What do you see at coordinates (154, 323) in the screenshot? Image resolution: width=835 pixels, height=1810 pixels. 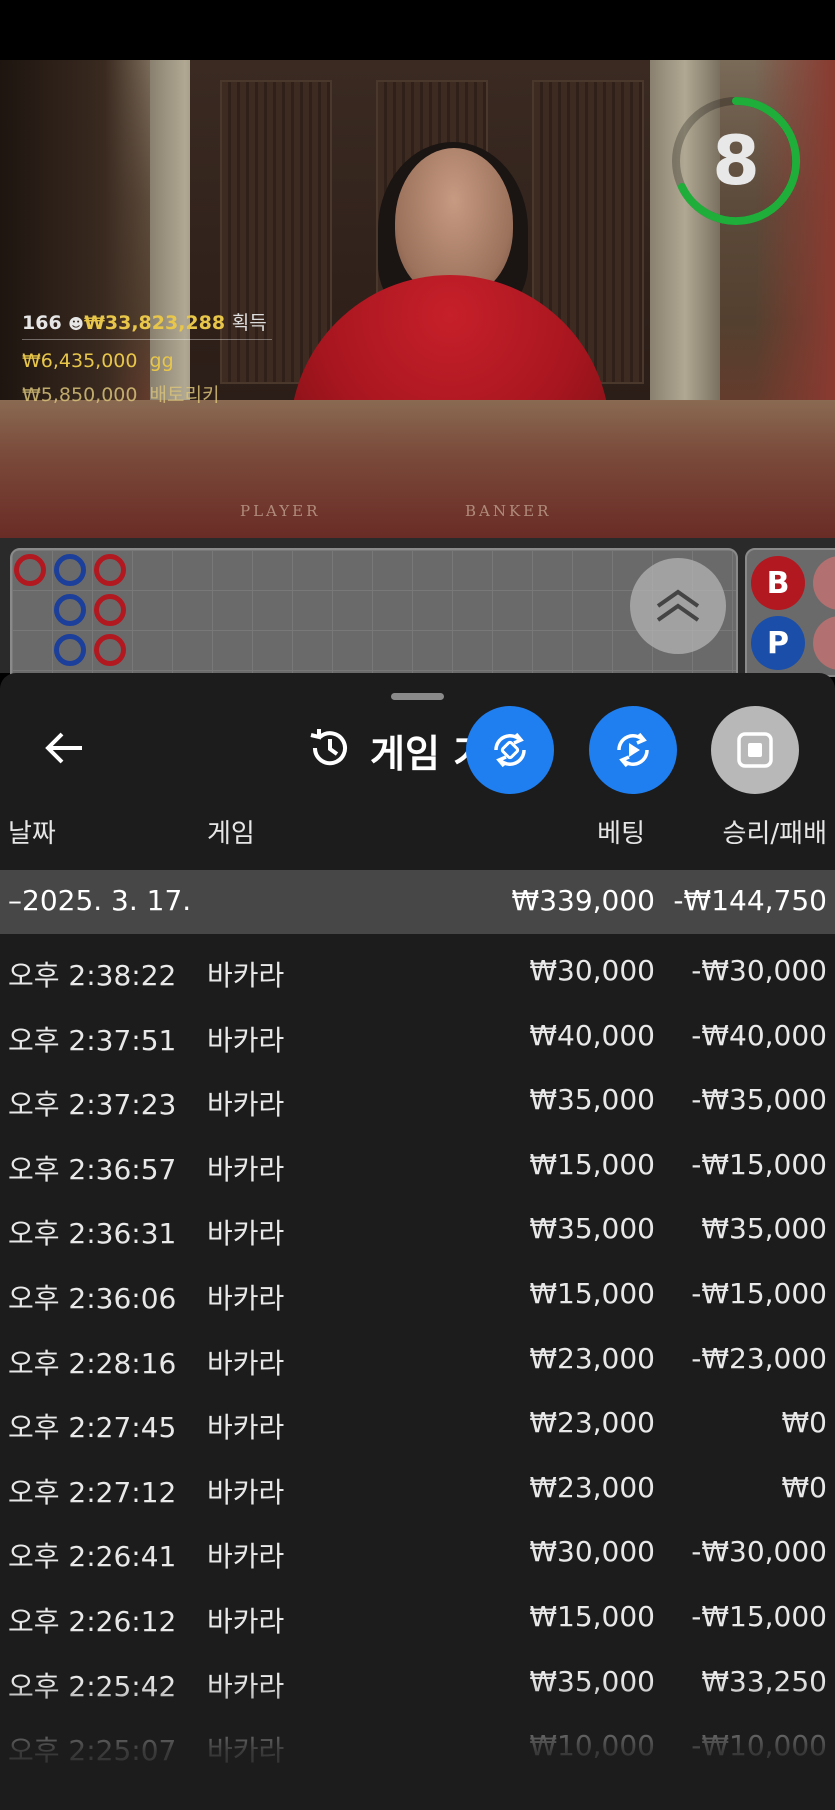 I see `total-winnings: ₩33,823,288` at bounding box center [154, 323].